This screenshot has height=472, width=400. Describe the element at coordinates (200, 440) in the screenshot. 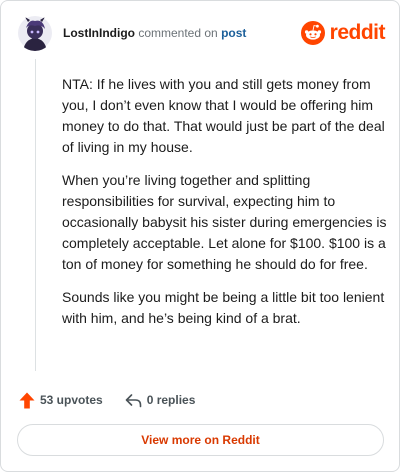

I see `view-more-button: View more on Reddit` at that location.